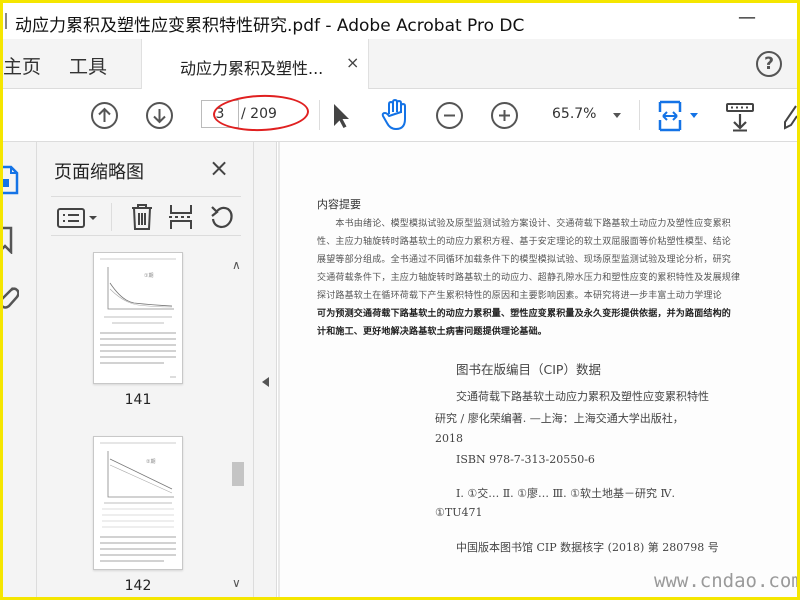 This screenshot has width=800, height=600. What do you see at coordinates (459, 512) in the screenshot?
I see `cip-line: ①TU471` at bounding box center [459, 512].